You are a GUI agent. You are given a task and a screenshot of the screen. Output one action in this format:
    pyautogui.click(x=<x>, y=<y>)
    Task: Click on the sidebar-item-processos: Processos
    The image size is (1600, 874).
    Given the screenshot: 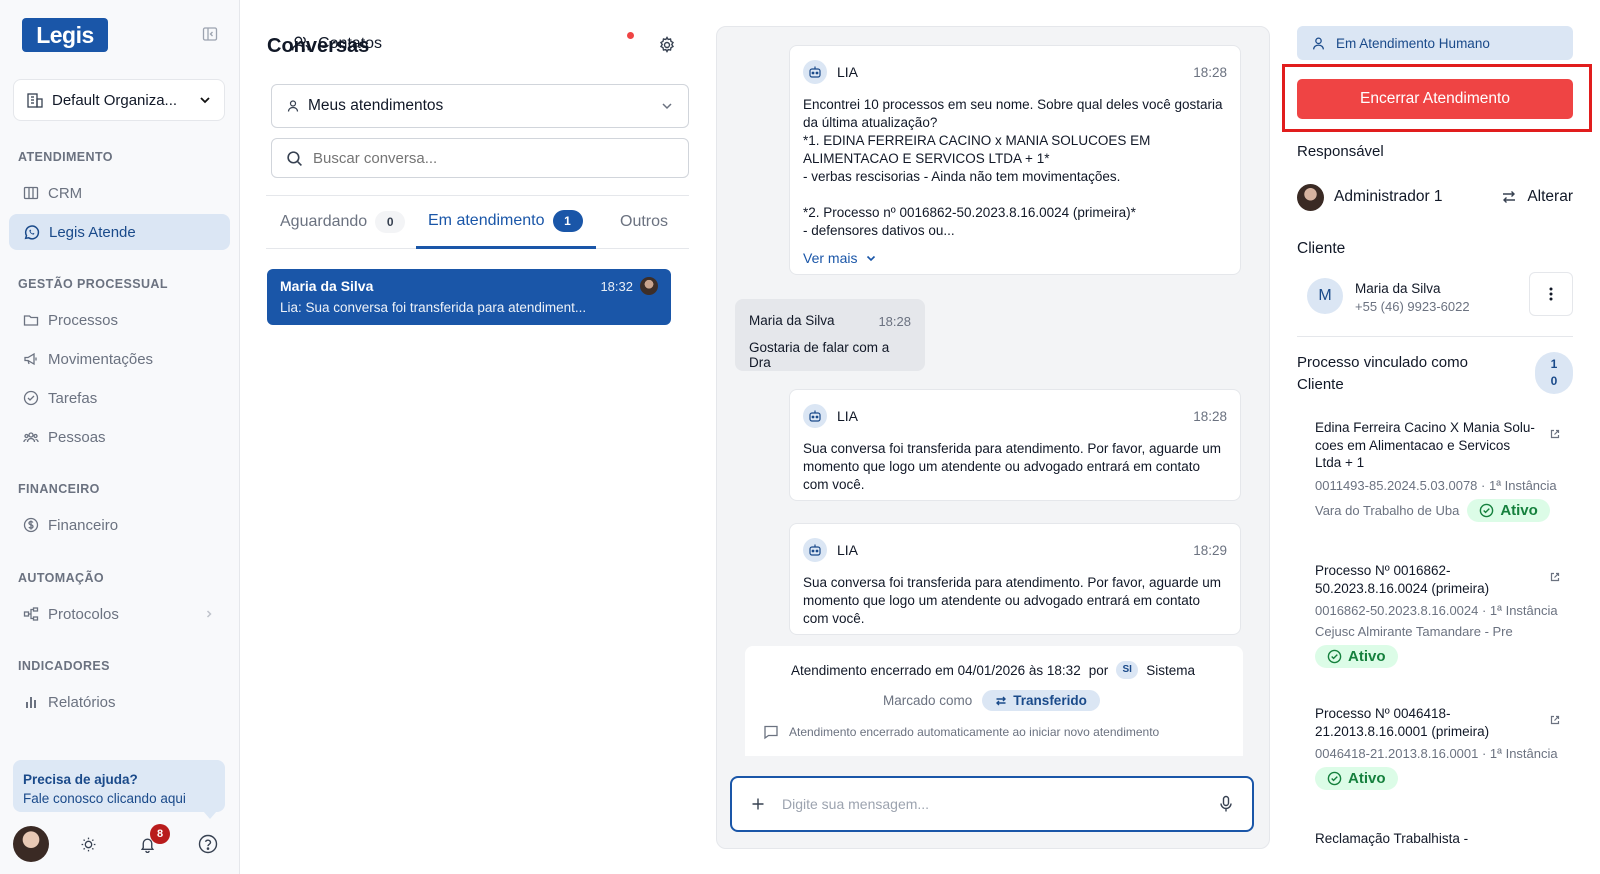 What is the action you would take?
    pyautogui.click(x=119, y=320)
    